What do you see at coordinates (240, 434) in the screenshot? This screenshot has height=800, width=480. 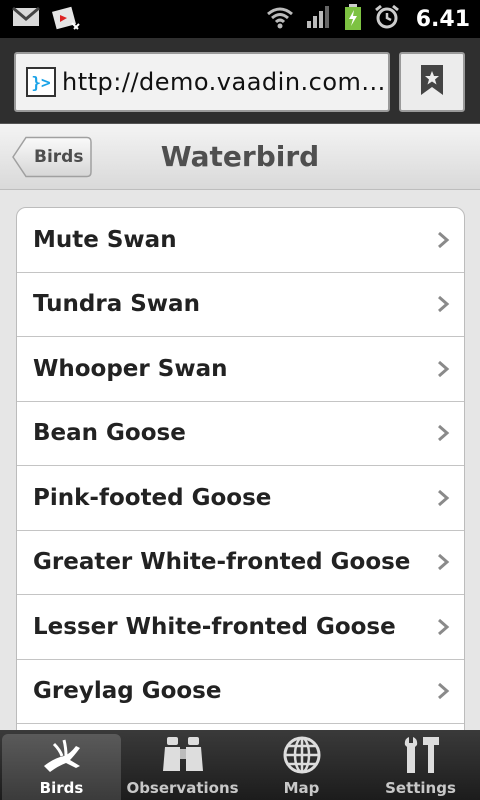 I see `list-item: Bean Goose` at bounding box center [240, 434].